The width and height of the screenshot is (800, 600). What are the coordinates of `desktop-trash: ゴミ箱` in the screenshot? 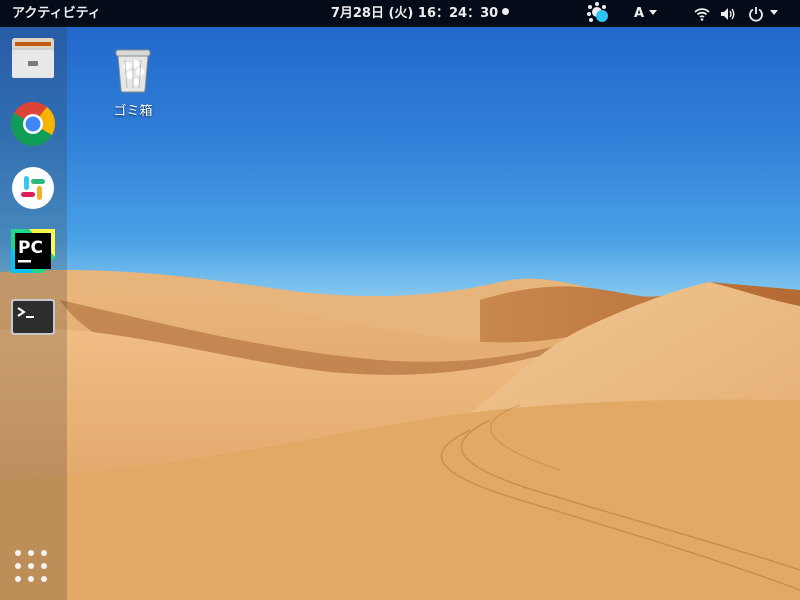 It's located at (133, 84).